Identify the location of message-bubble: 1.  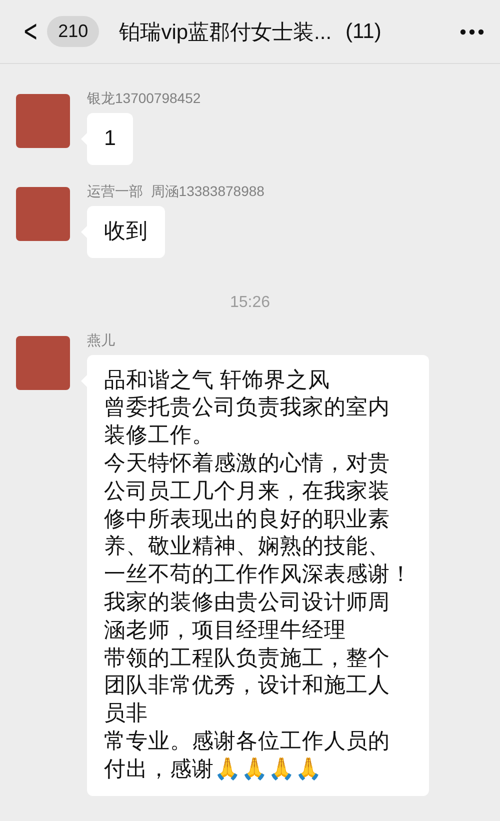
(110, 139).